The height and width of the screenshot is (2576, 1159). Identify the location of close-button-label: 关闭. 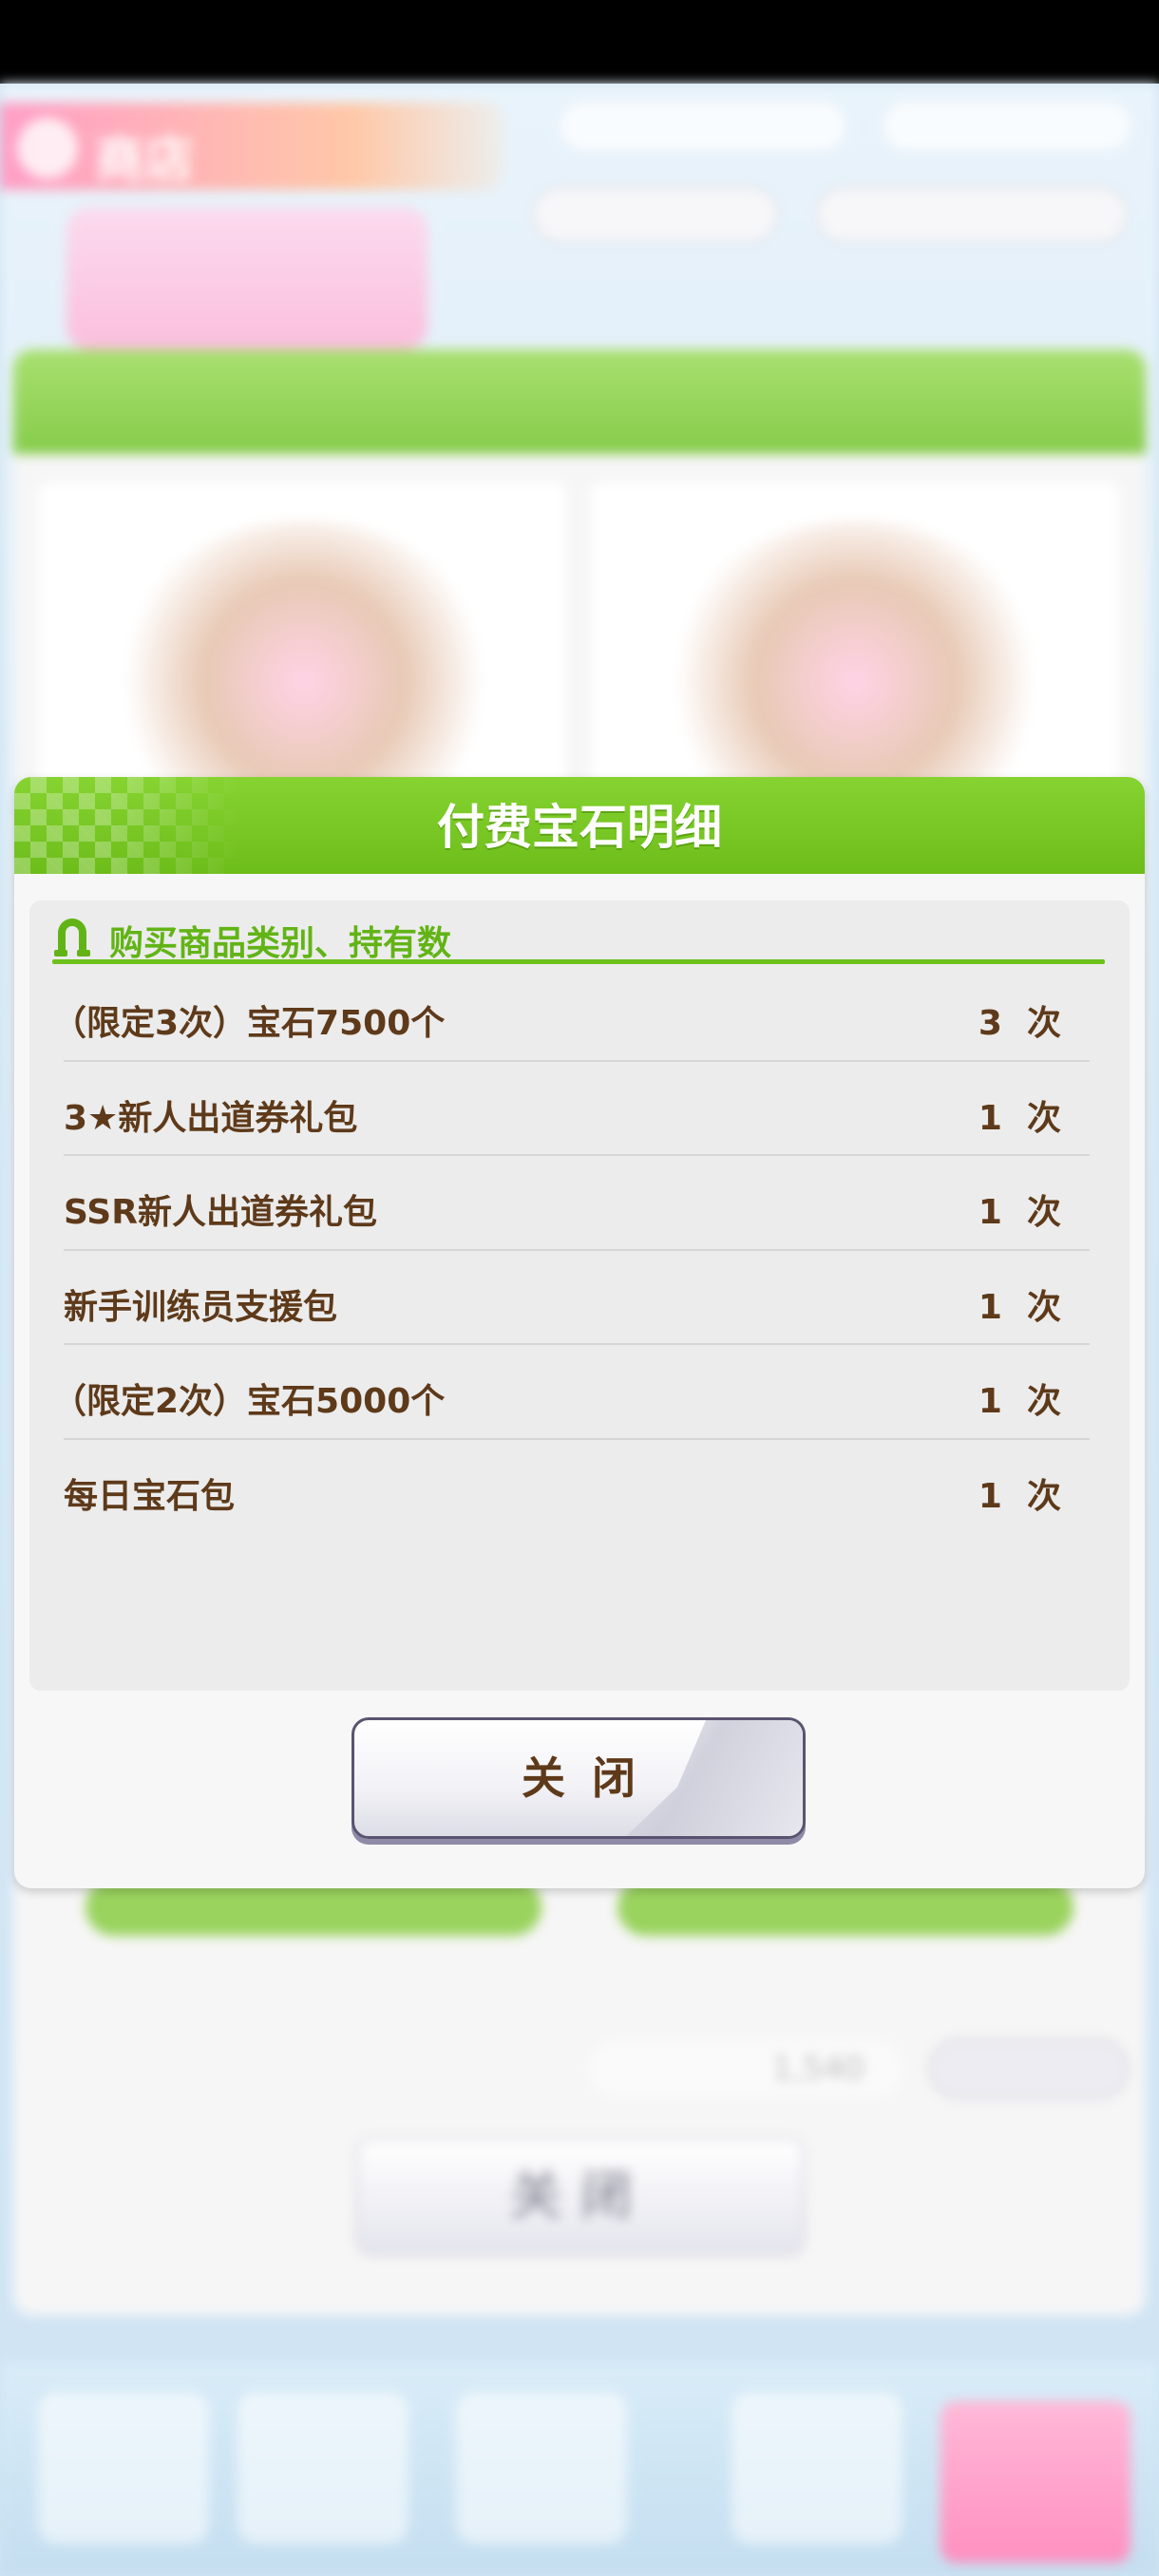
(592, 1778).